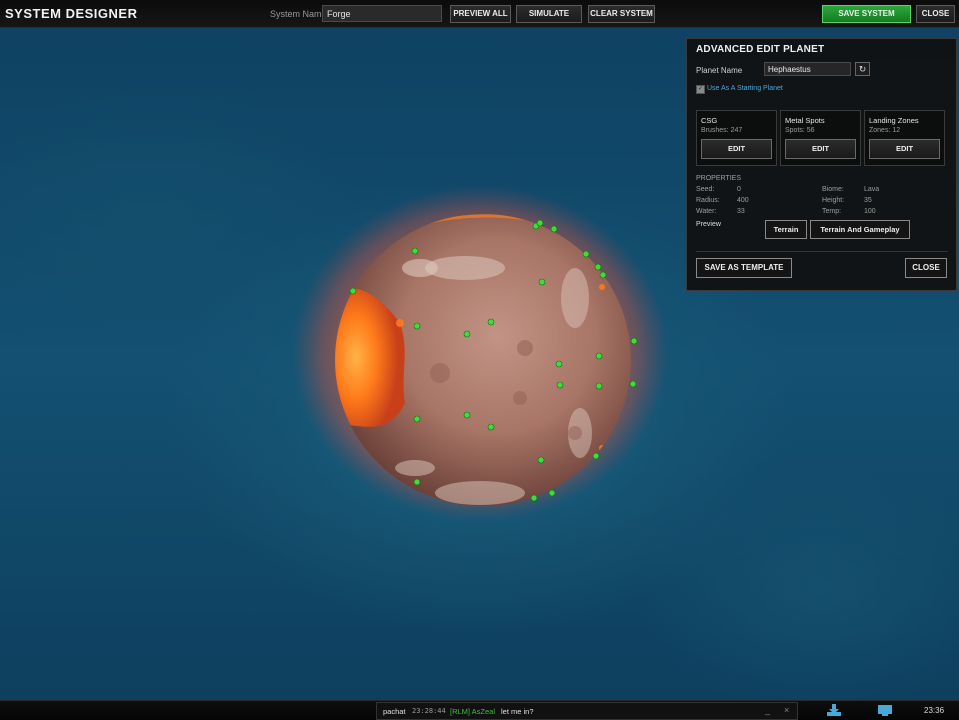 The height and width of the screenshot is (720, 959). Describe the element at coordinates (709, 120) in the screenshot. I see `csg-title: CSG` at that location.